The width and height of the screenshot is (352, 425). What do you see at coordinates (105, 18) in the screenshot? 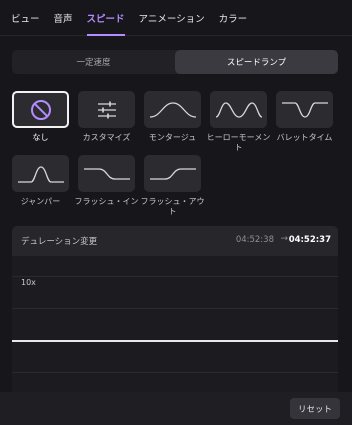
I see `tab-speed: スピード` at bounding box center [105, 18].